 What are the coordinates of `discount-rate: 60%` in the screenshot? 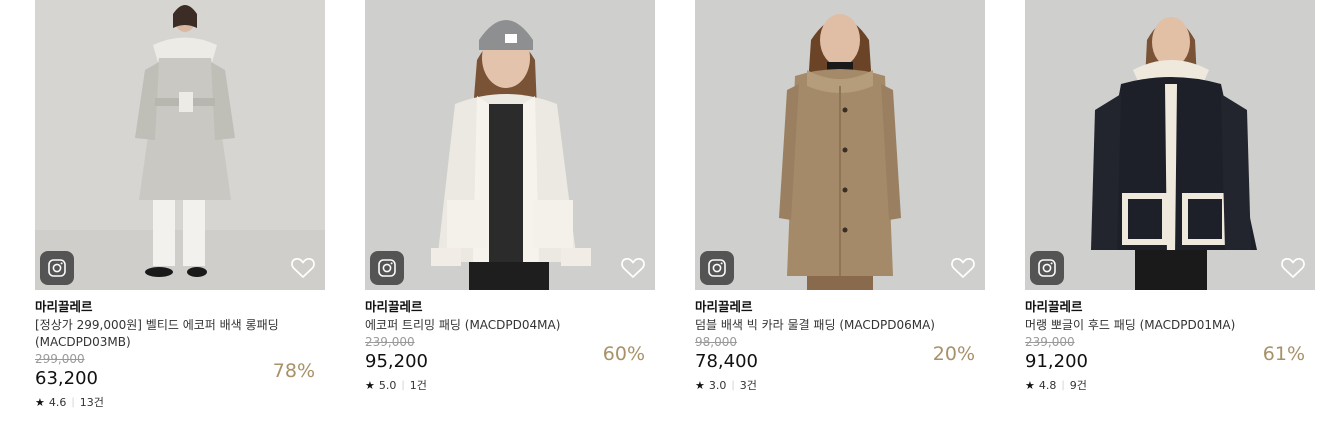 It's located at (623, 354).